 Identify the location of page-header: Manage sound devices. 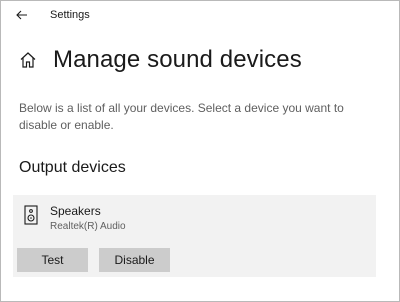
(160, 60).